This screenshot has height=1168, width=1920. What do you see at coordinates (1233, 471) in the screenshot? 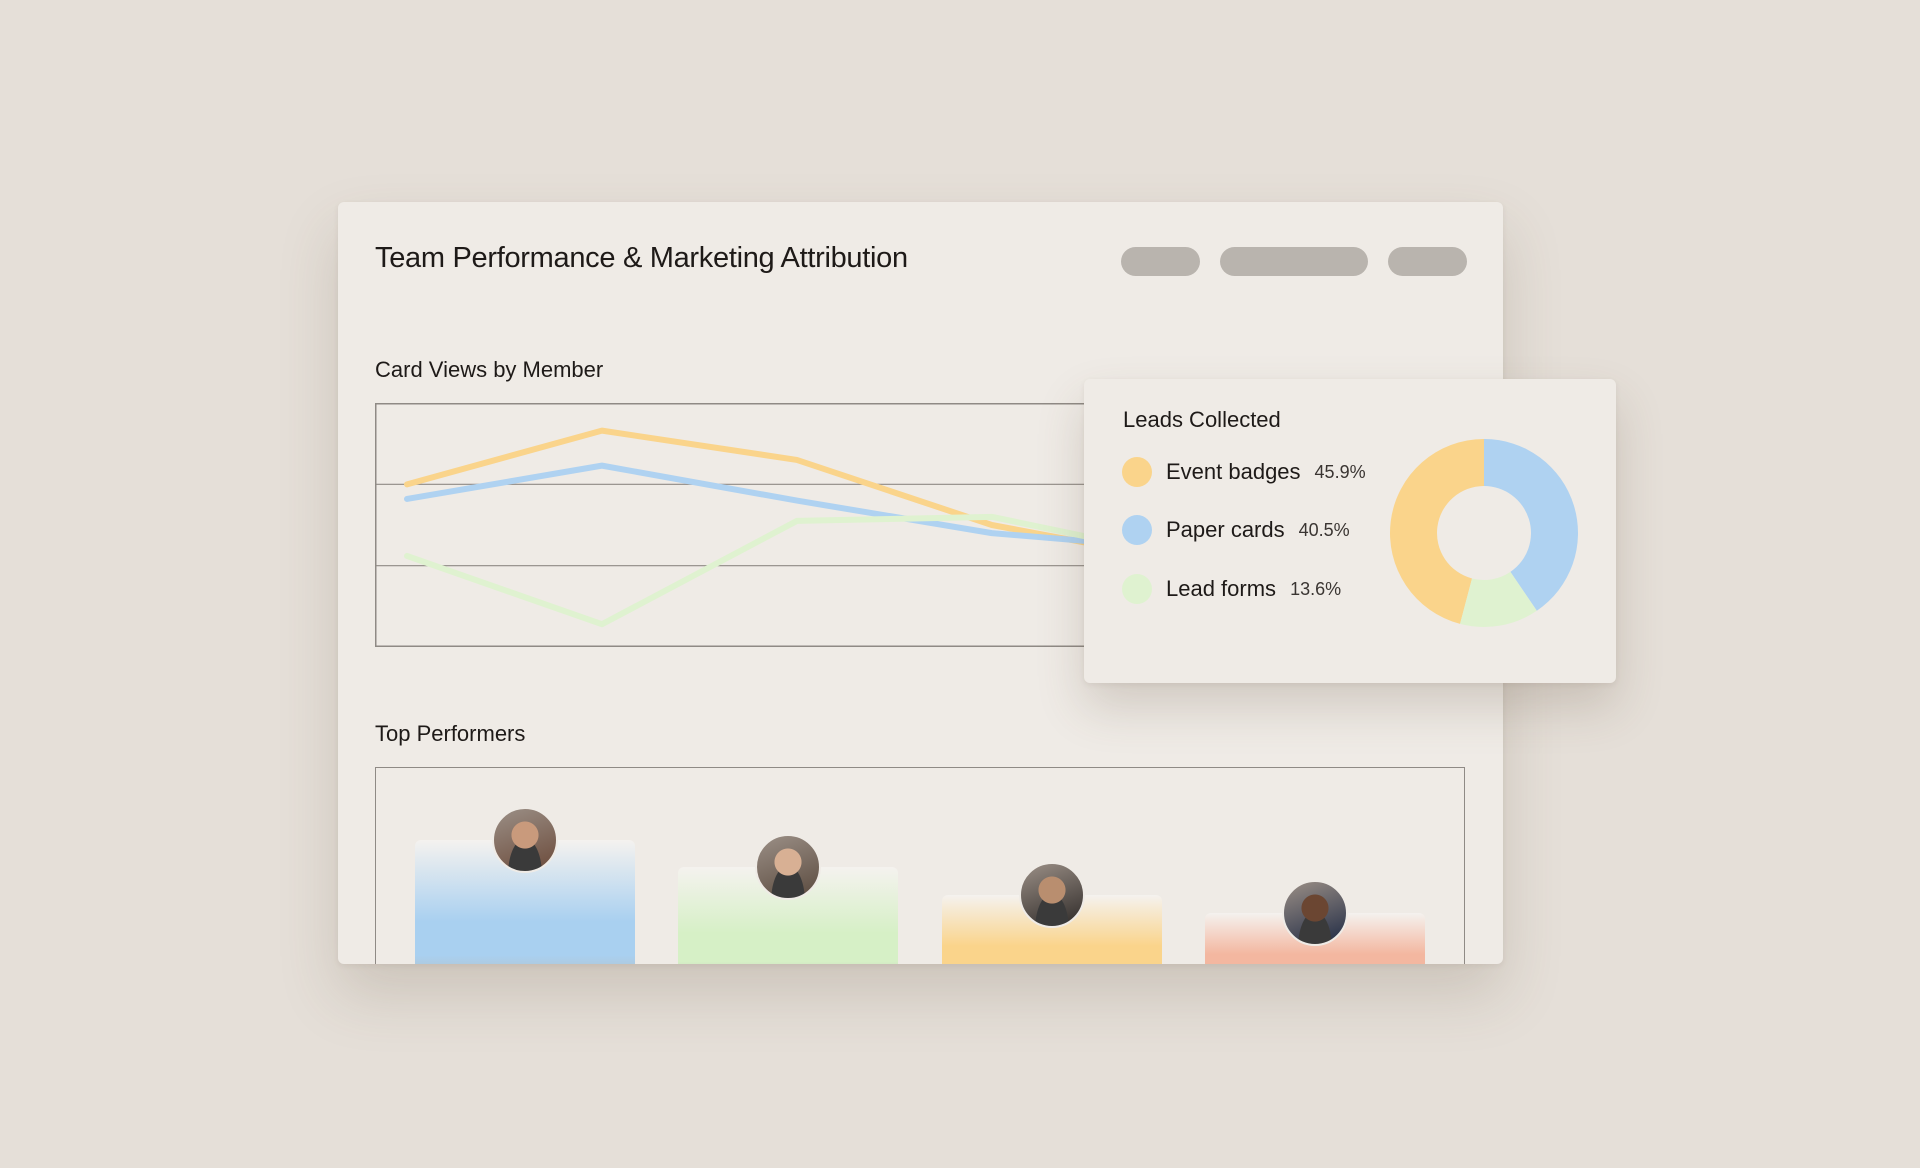
I see `legend-label: Event badges` at bounding box center [1233, 471].